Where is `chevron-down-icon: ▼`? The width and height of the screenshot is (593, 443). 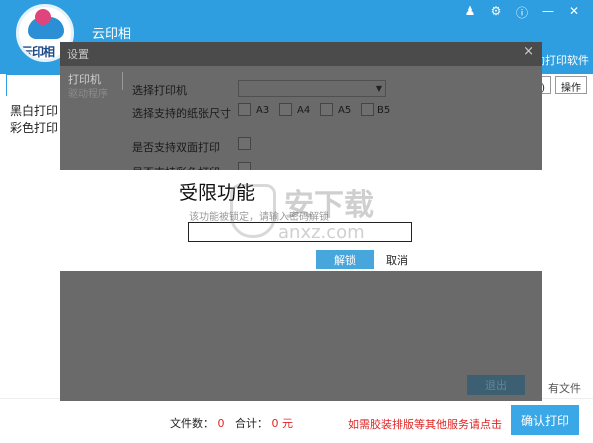
chevron-down-icon: ▼ is located at coordinates (378, 88).